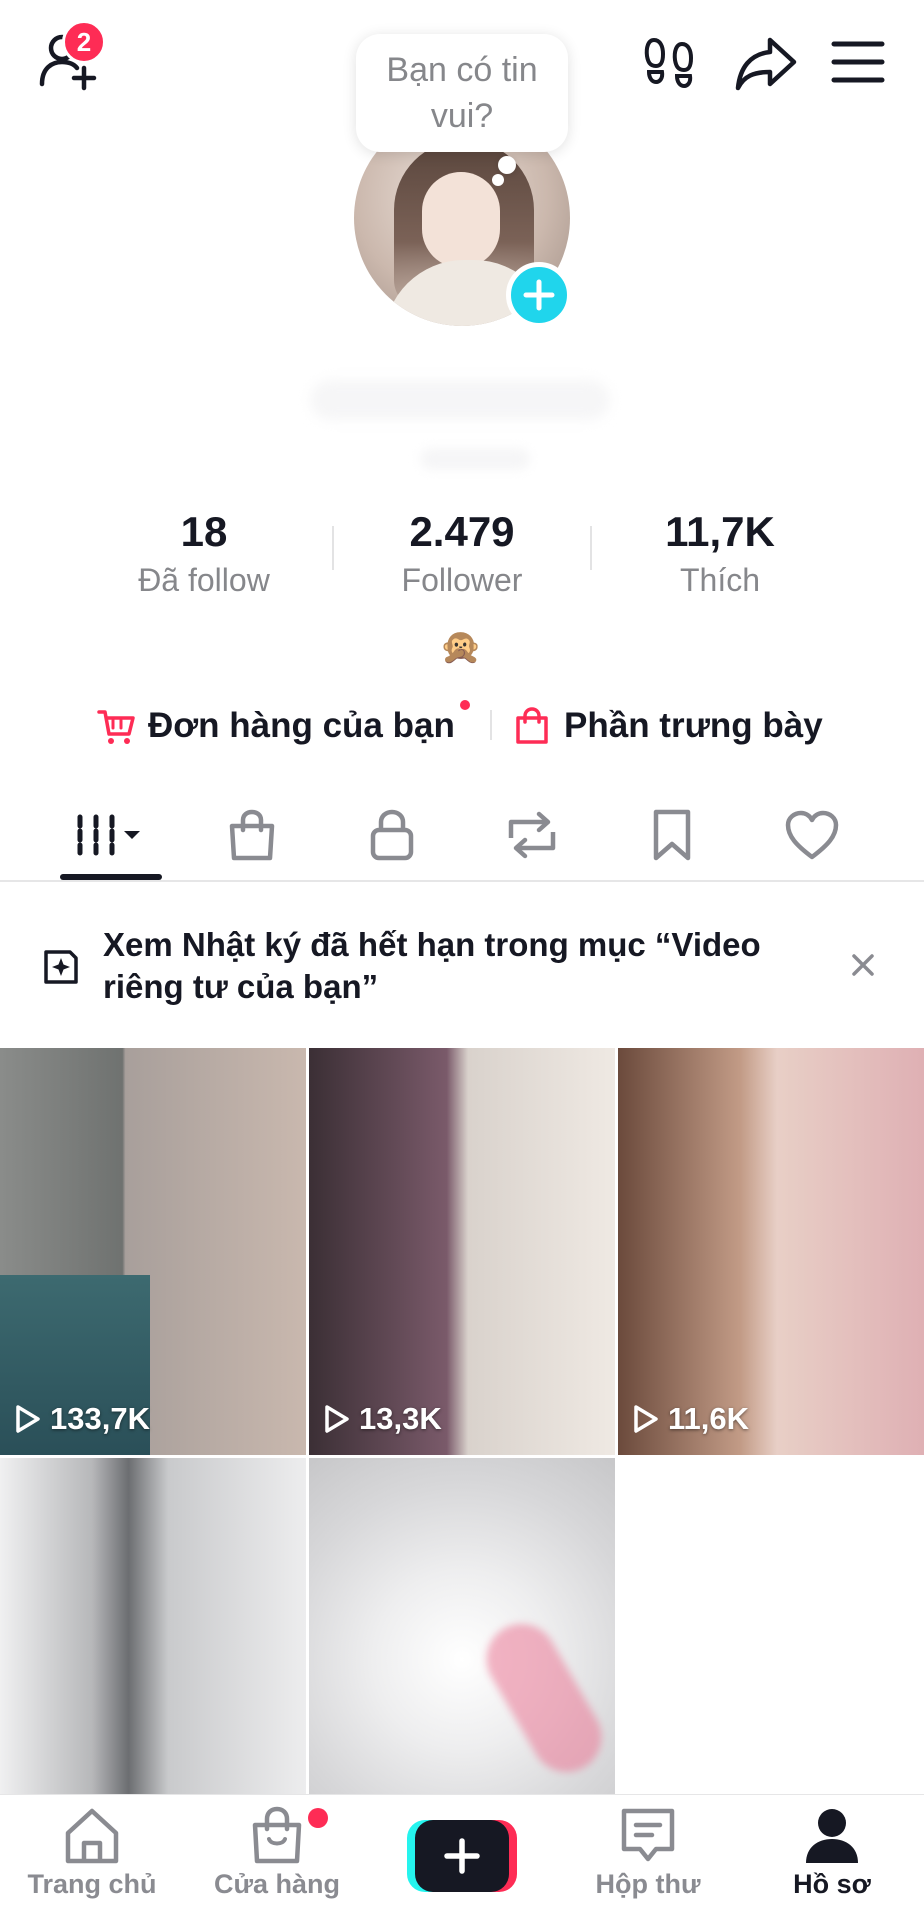  I want to click on video-thumbnail: 13,3K, so click(462, 1251).